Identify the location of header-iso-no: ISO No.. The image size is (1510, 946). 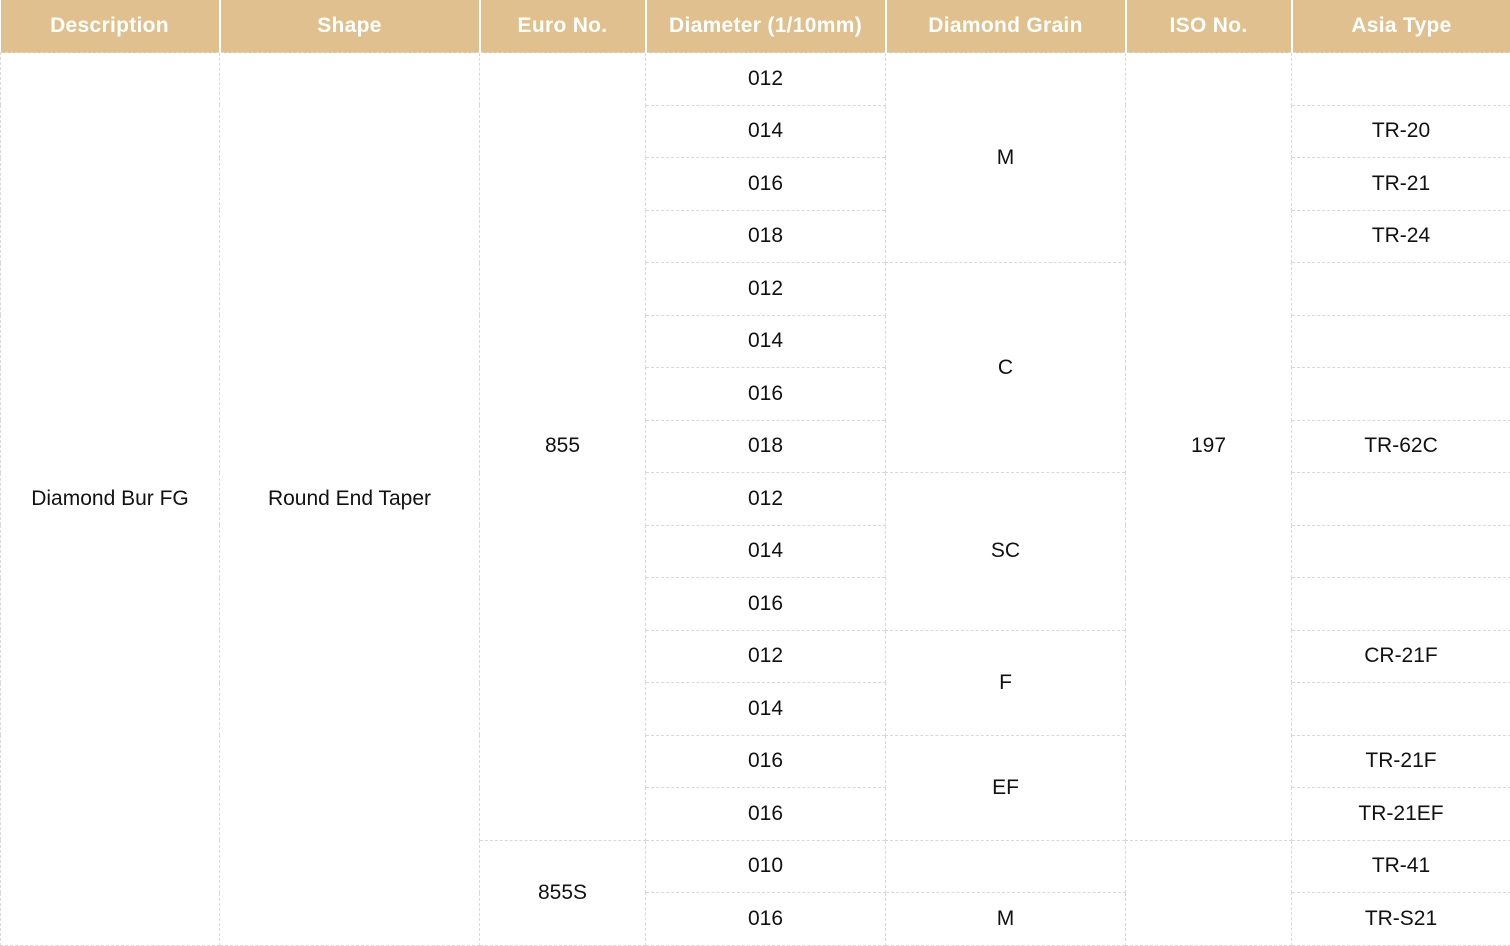
(1209, 26).